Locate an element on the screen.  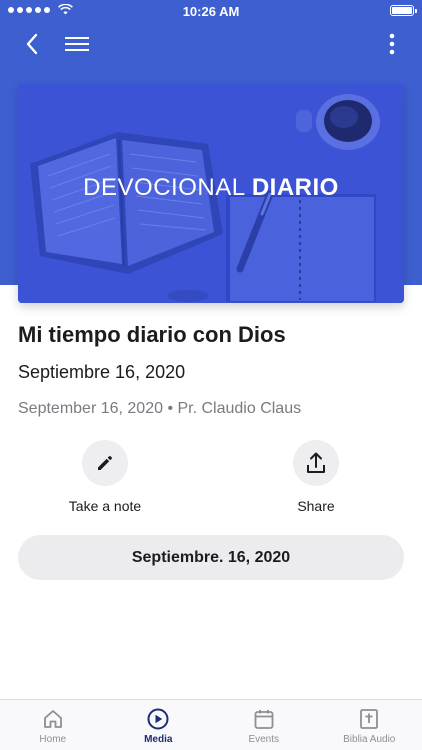
vertical-dots-icon is located at coordinates (392, 44).